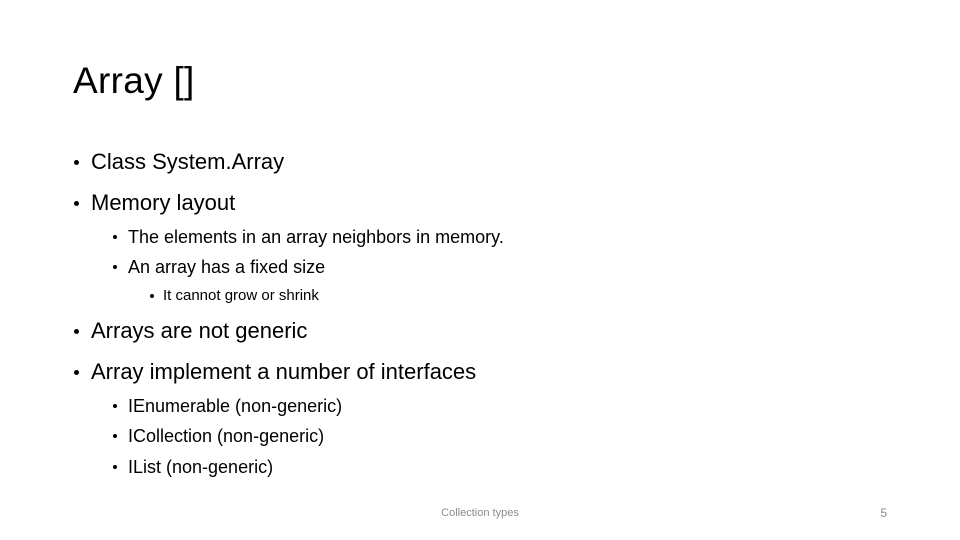 The height and width of the screenshot is (540, 960). Describe the element at coordinates (883, 513) in the screenshot. I see `slide-number: 5` at that location.